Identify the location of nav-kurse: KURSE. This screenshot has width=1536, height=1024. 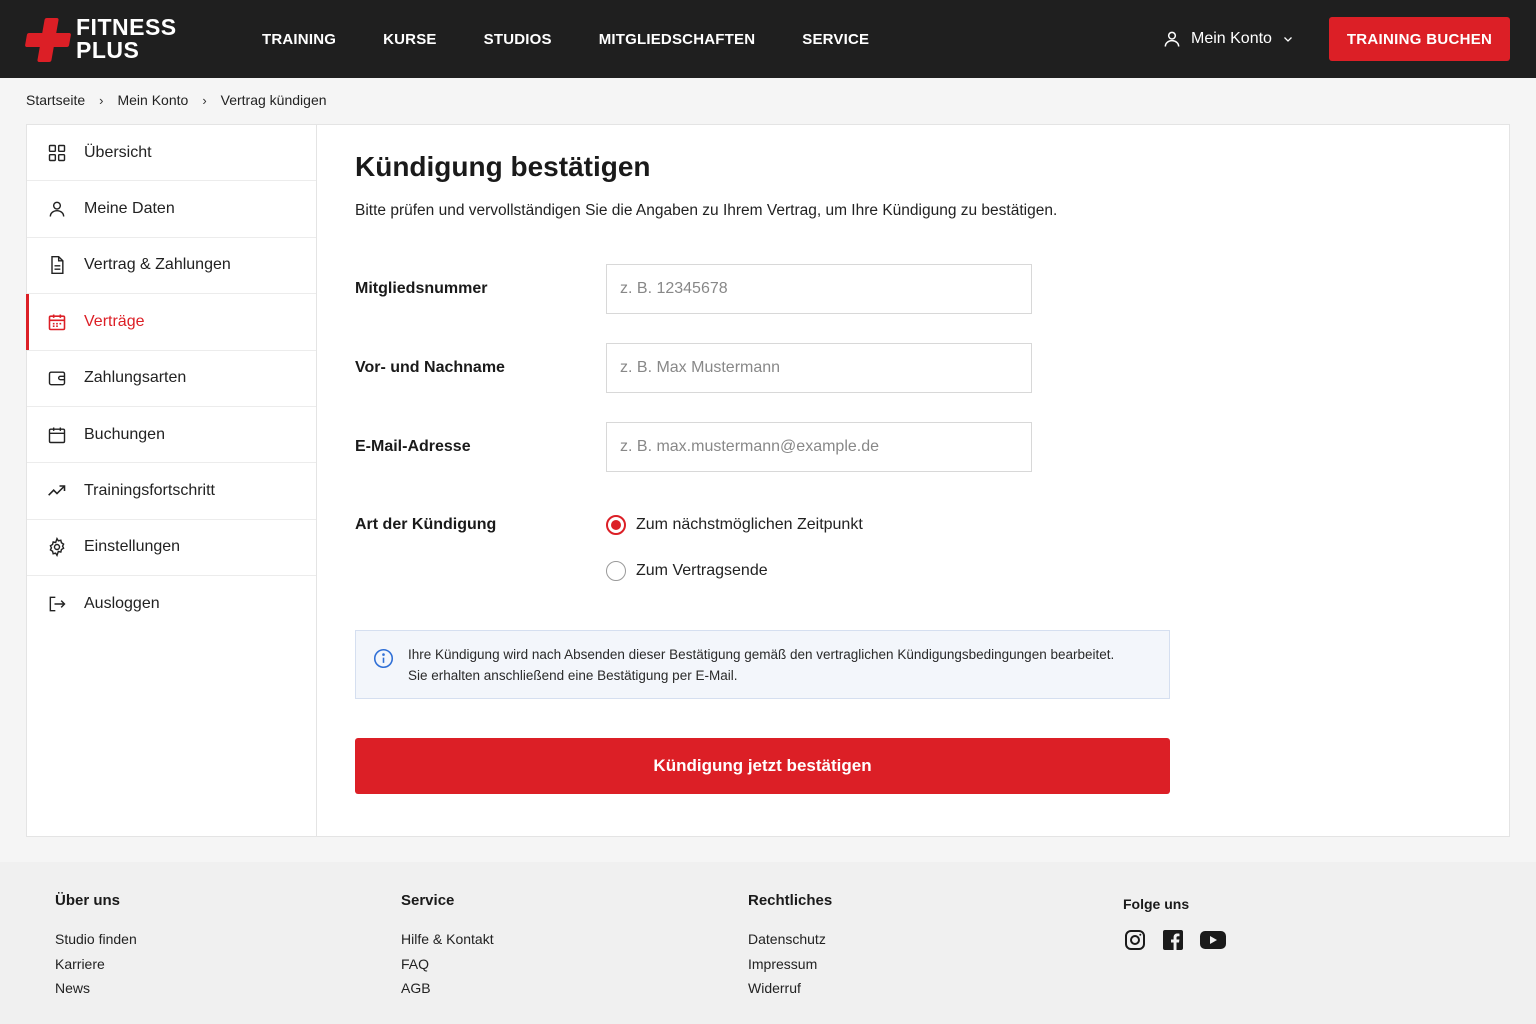
(410, 39).